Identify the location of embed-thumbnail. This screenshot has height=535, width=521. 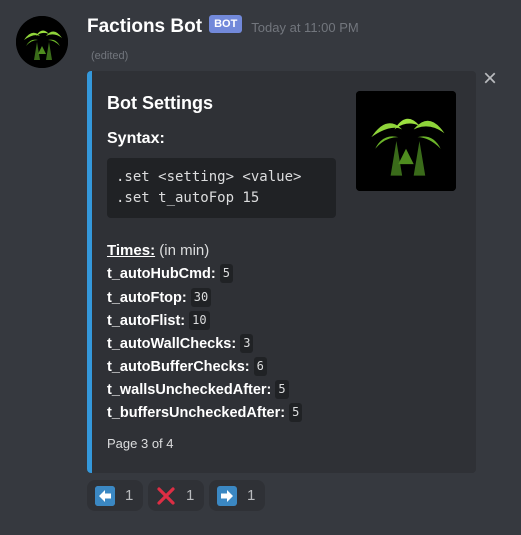
(406, 141).